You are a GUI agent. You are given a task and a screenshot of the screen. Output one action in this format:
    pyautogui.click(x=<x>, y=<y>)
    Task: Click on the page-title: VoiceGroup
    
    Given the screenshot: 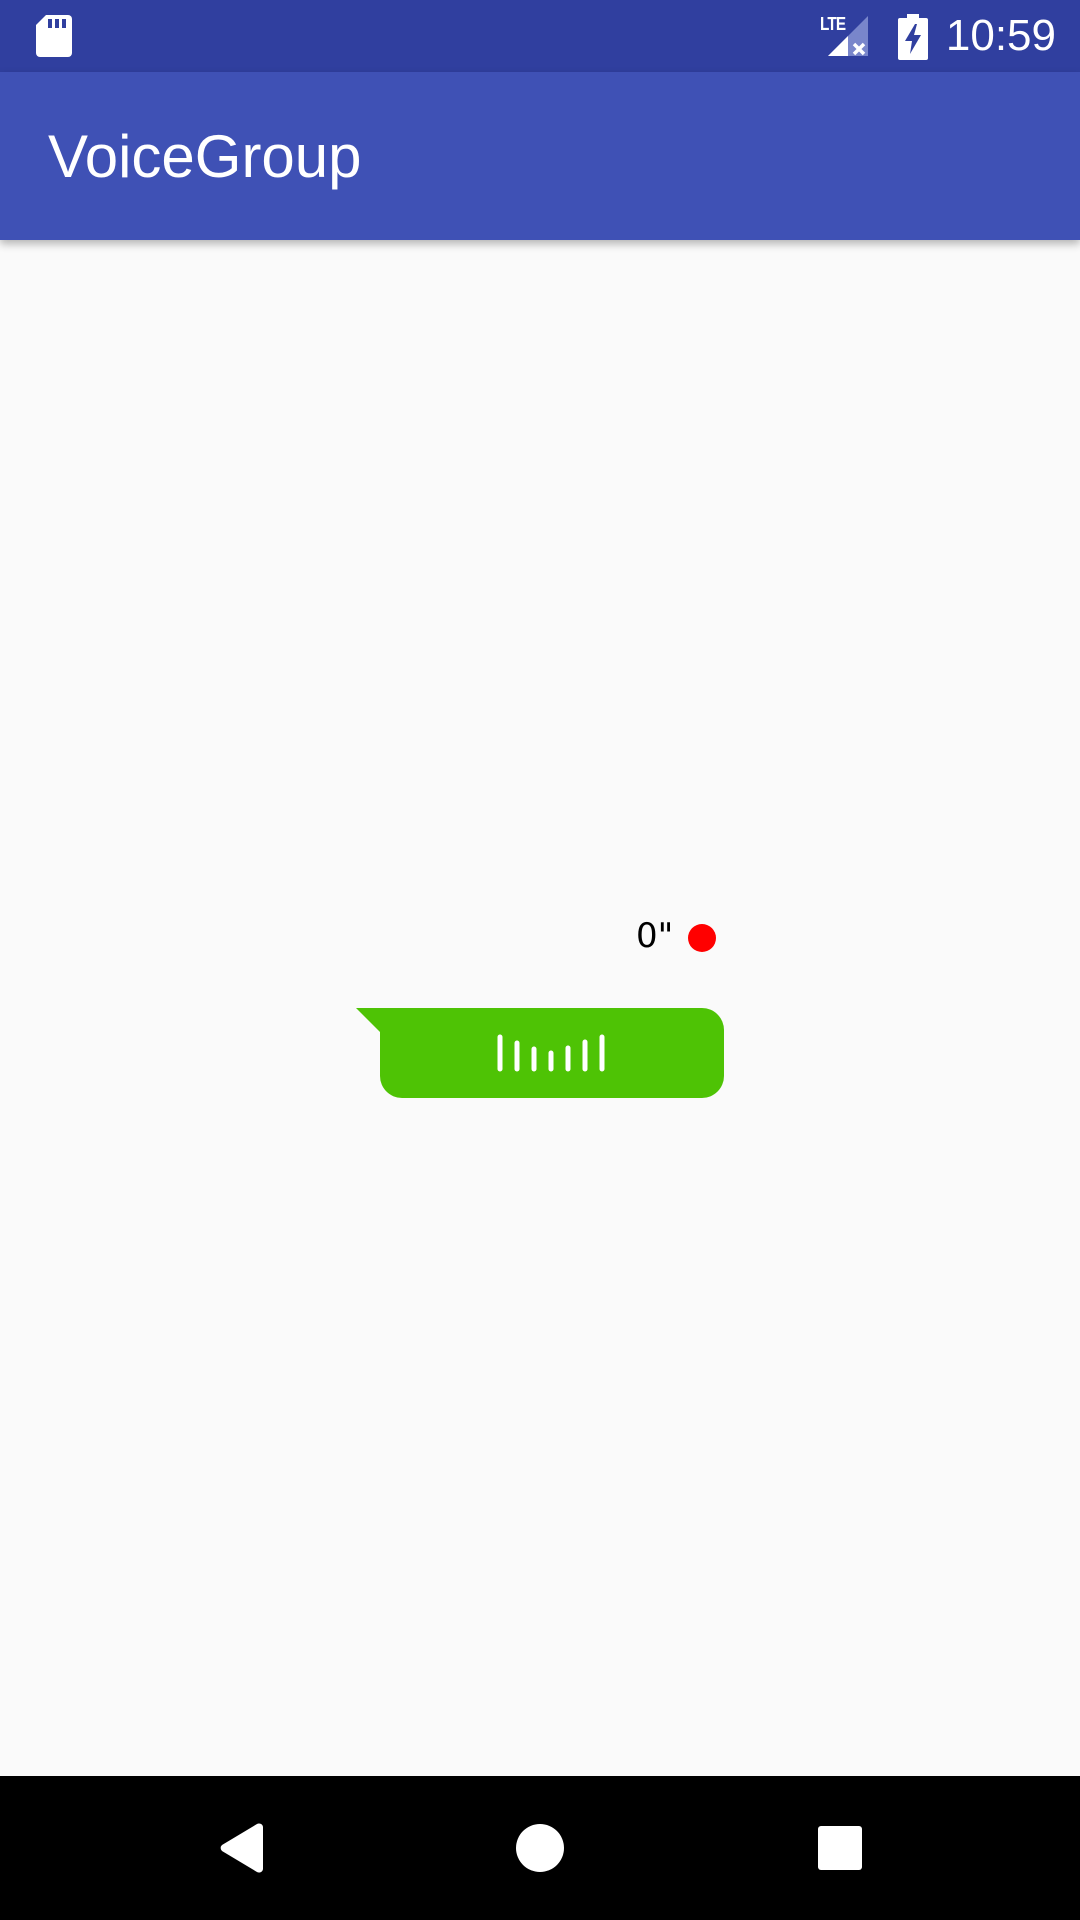 What is the action you would take?
    pyautogui.click(x=205, y=156)
    